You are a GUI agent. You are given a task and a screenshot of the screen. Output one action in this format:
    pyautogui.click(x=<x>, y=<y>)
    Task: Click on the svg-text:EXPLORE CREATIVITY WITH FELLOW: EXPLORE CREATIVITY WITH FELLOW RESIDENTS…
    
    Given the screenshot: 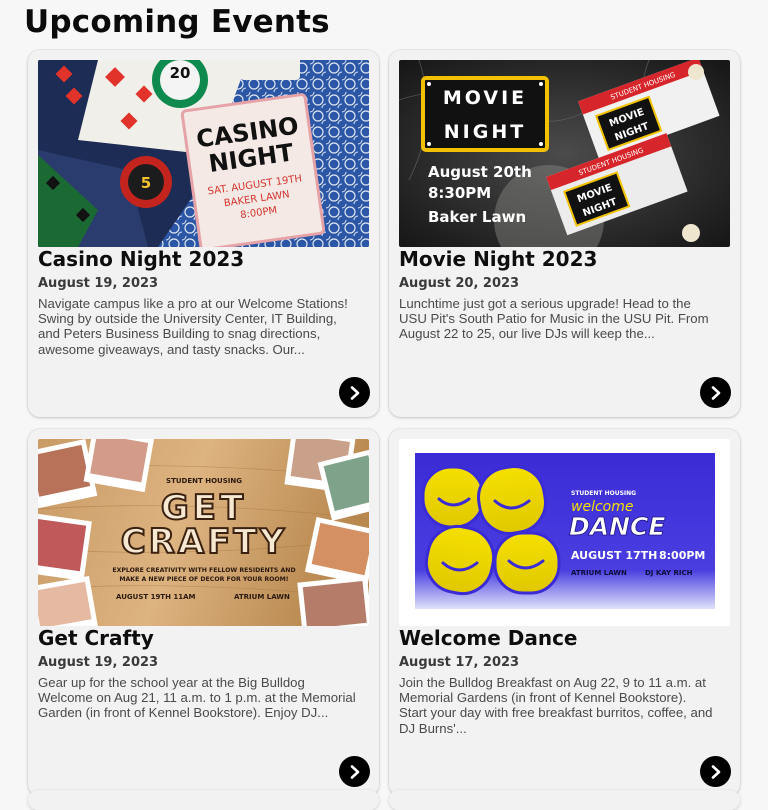 What is the action you would take?
    pyautogui.click(x=203, y=570)
    